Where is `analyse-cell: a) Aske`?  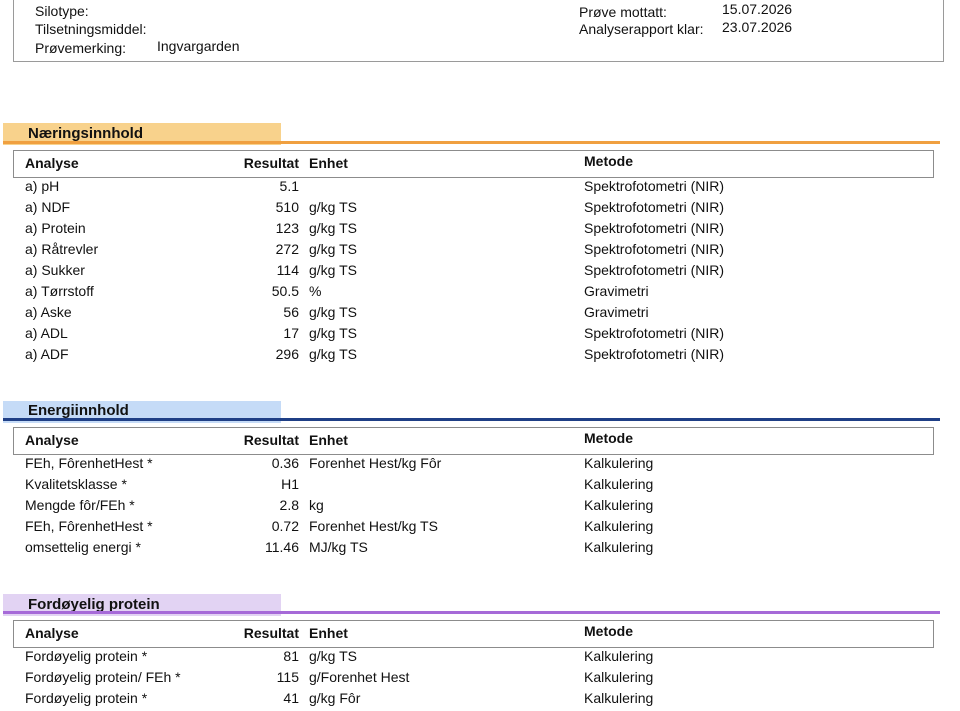
analyse-cell: a) Aske is located at coordinates (48, 312).